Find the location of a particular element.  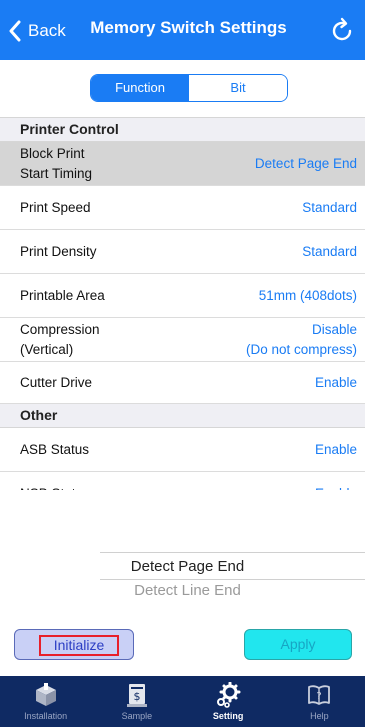

apply-button: Apply is located at coordinates (298, 644).